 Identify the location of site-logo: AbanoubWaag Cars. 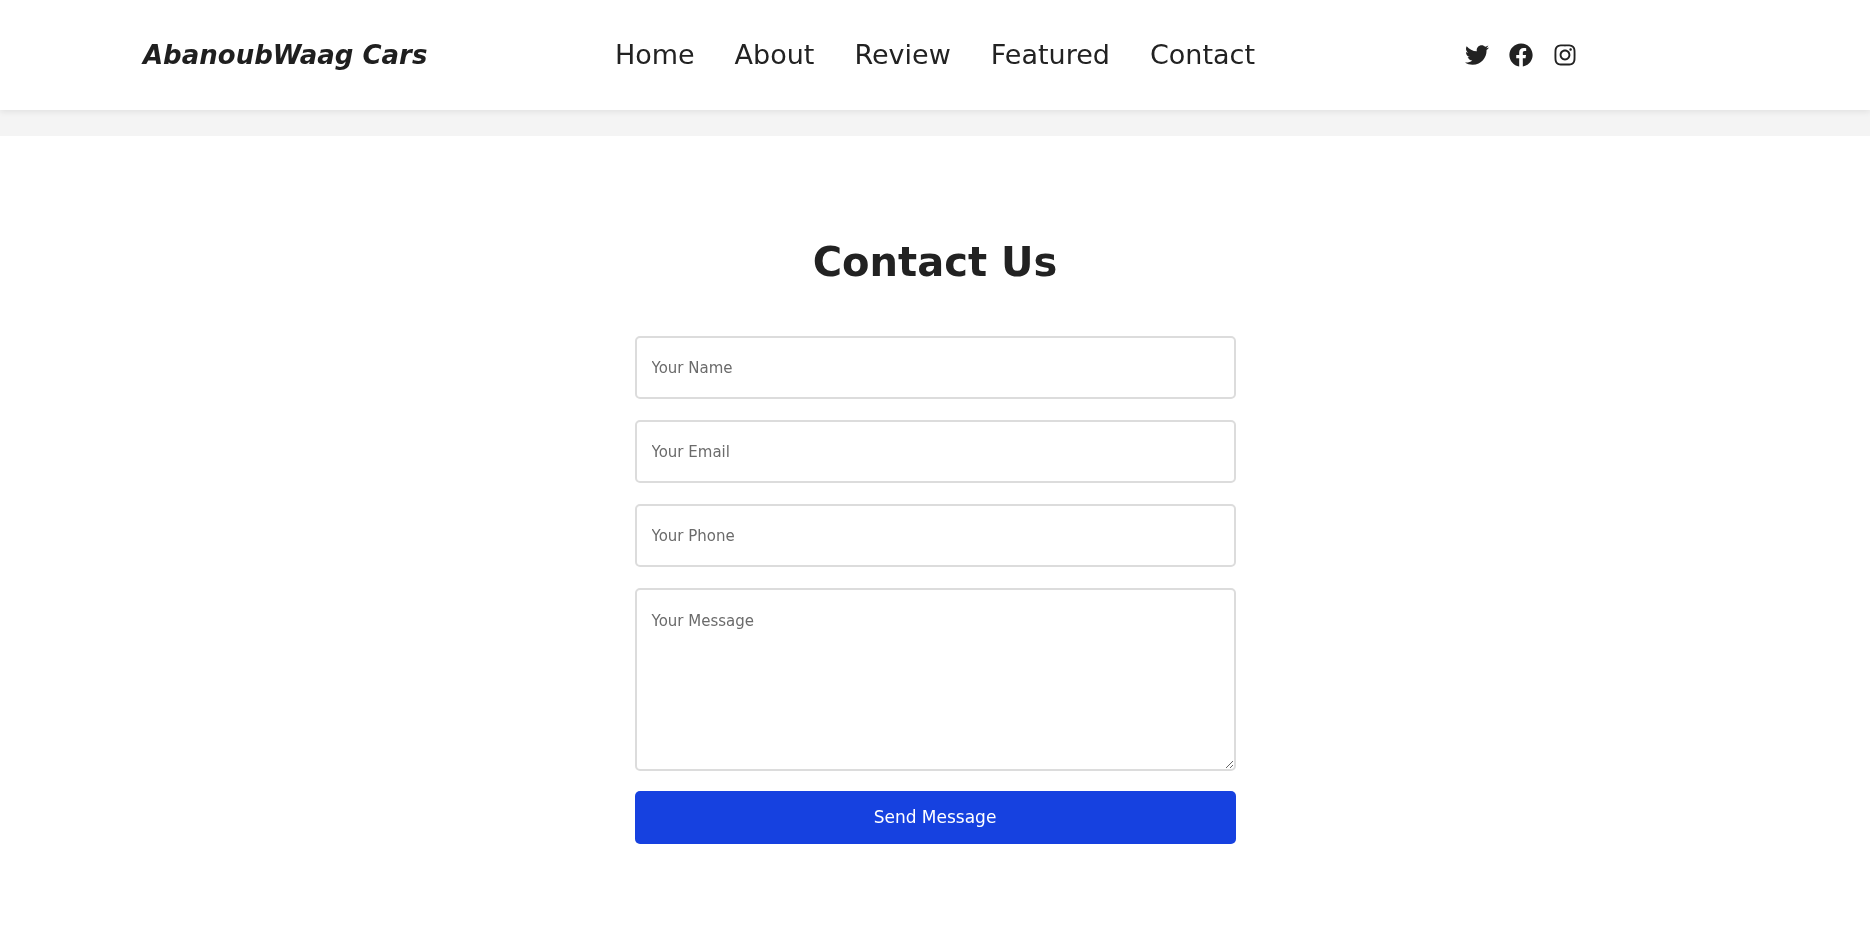
(285, 54).